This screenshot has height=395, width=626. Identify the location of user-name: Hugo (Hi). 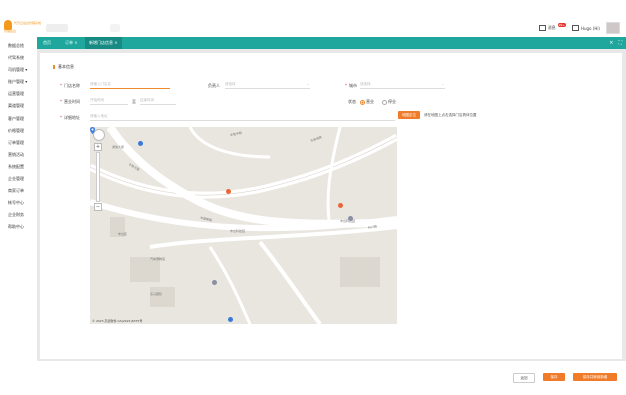
(590, 28).